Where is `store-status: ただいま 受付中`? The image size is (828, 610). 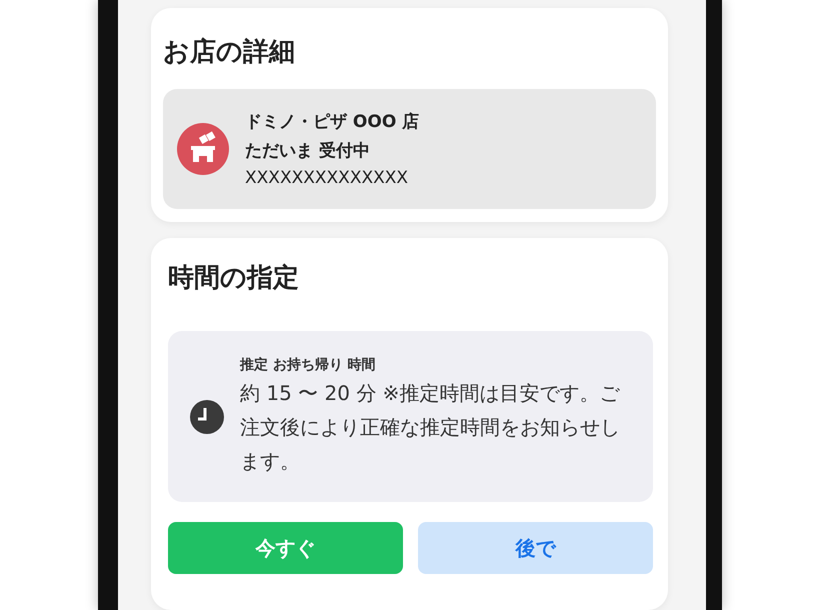
store-status: ただいま 受付中 is located at coordinates (308, 151).